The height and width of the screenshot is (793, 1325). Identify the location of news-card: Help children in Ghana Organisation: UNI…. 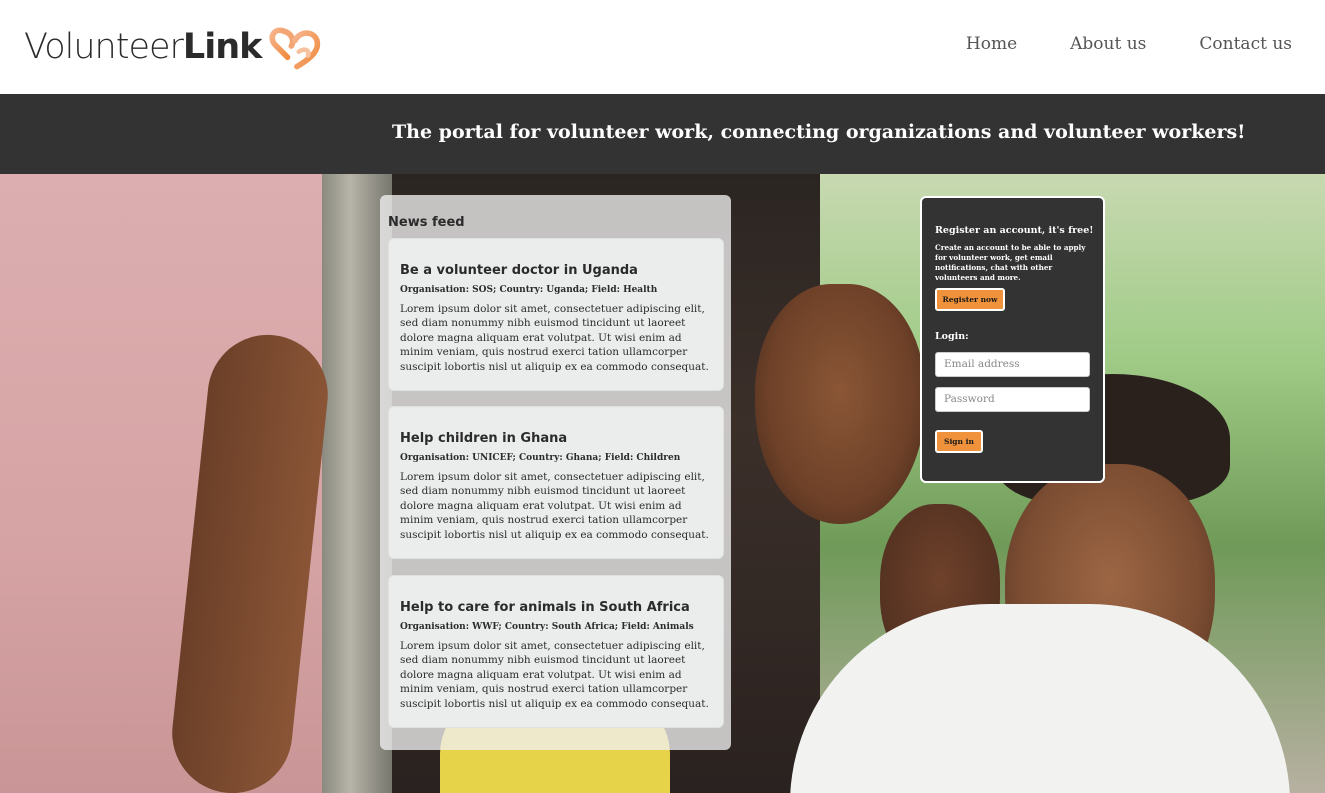
(556, 482).